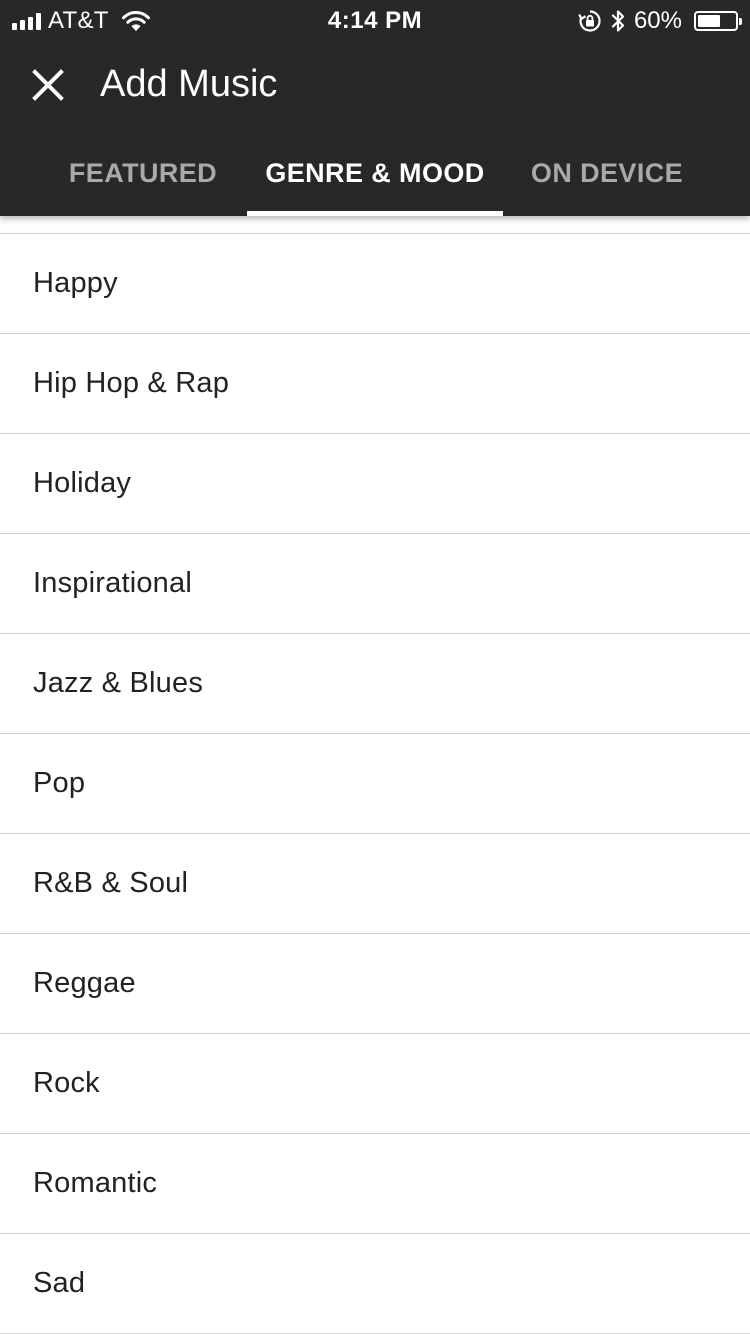 The width and height of the screenshot is (750, 1334). Describe the element at coordinates (618, 21) in the screenshot. I see `bluetooth-icon` at that location.